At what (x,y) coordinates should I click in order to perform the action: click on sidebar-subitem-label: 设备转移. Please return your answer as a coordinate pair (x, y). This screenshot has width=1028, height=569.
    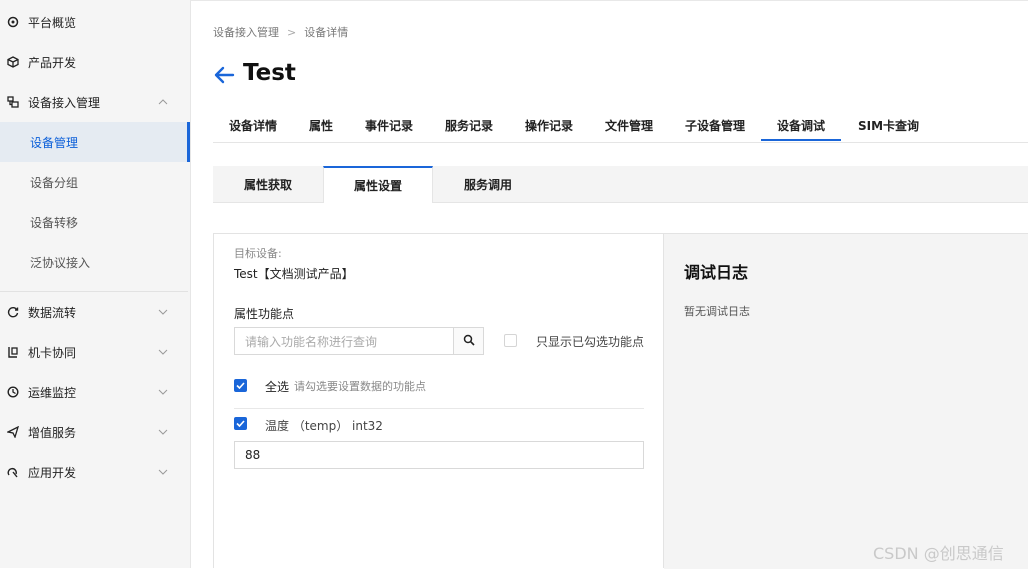
    Looking at the image, I should click on (54, 222).